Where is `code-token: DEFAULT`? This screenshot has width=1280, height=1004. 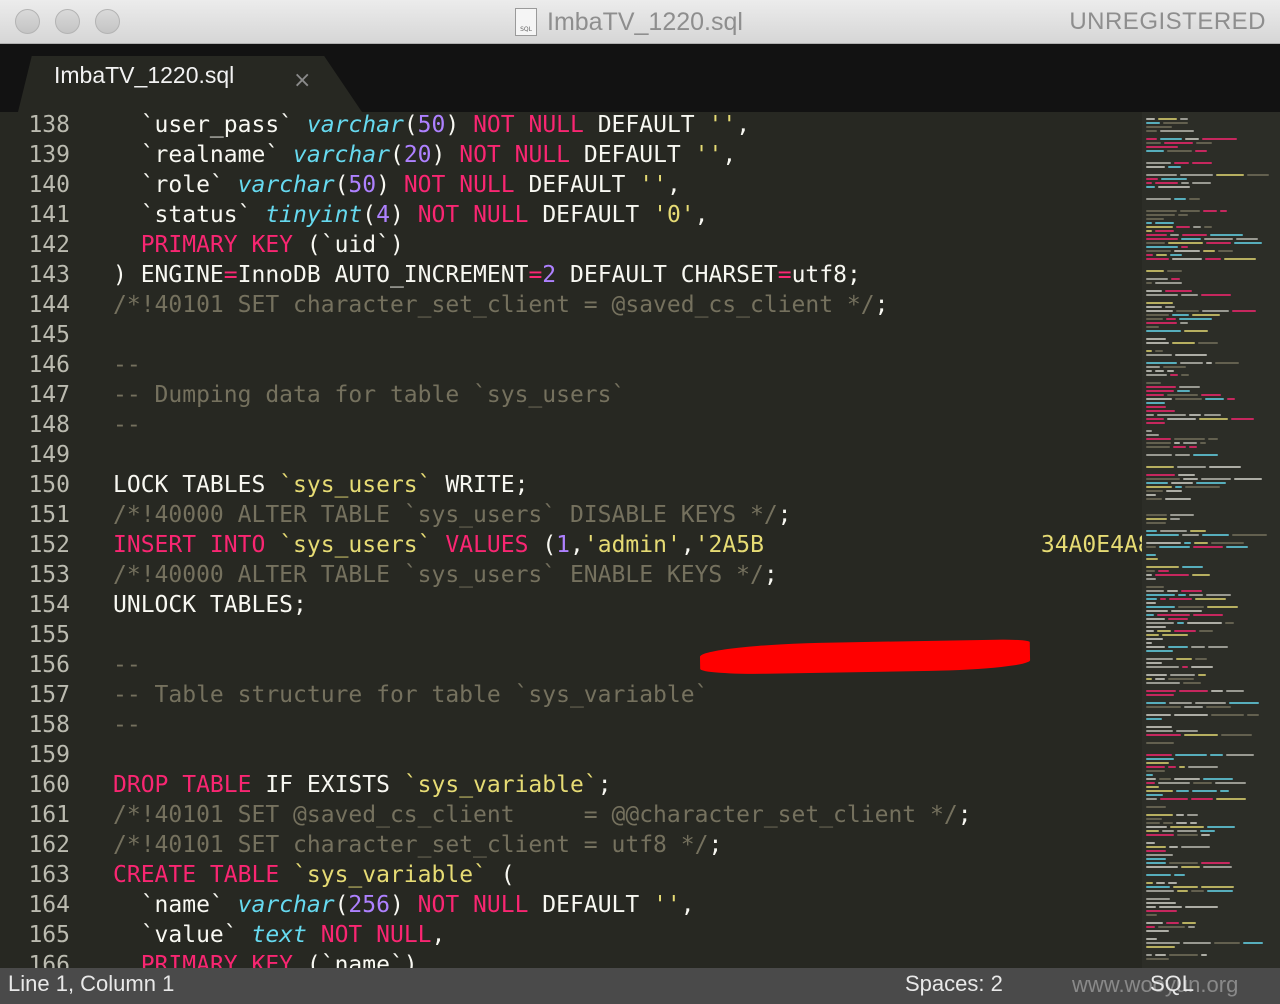 code-token: DEFAULT is located at coordinates (591, 215).